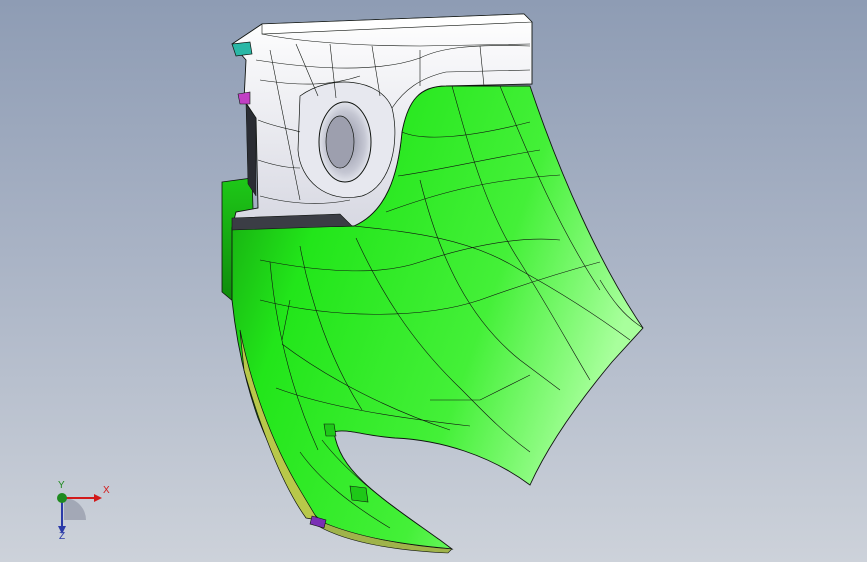 The image size is (867, 562). I want to click on x-axis-label: X, so click(106, 490).